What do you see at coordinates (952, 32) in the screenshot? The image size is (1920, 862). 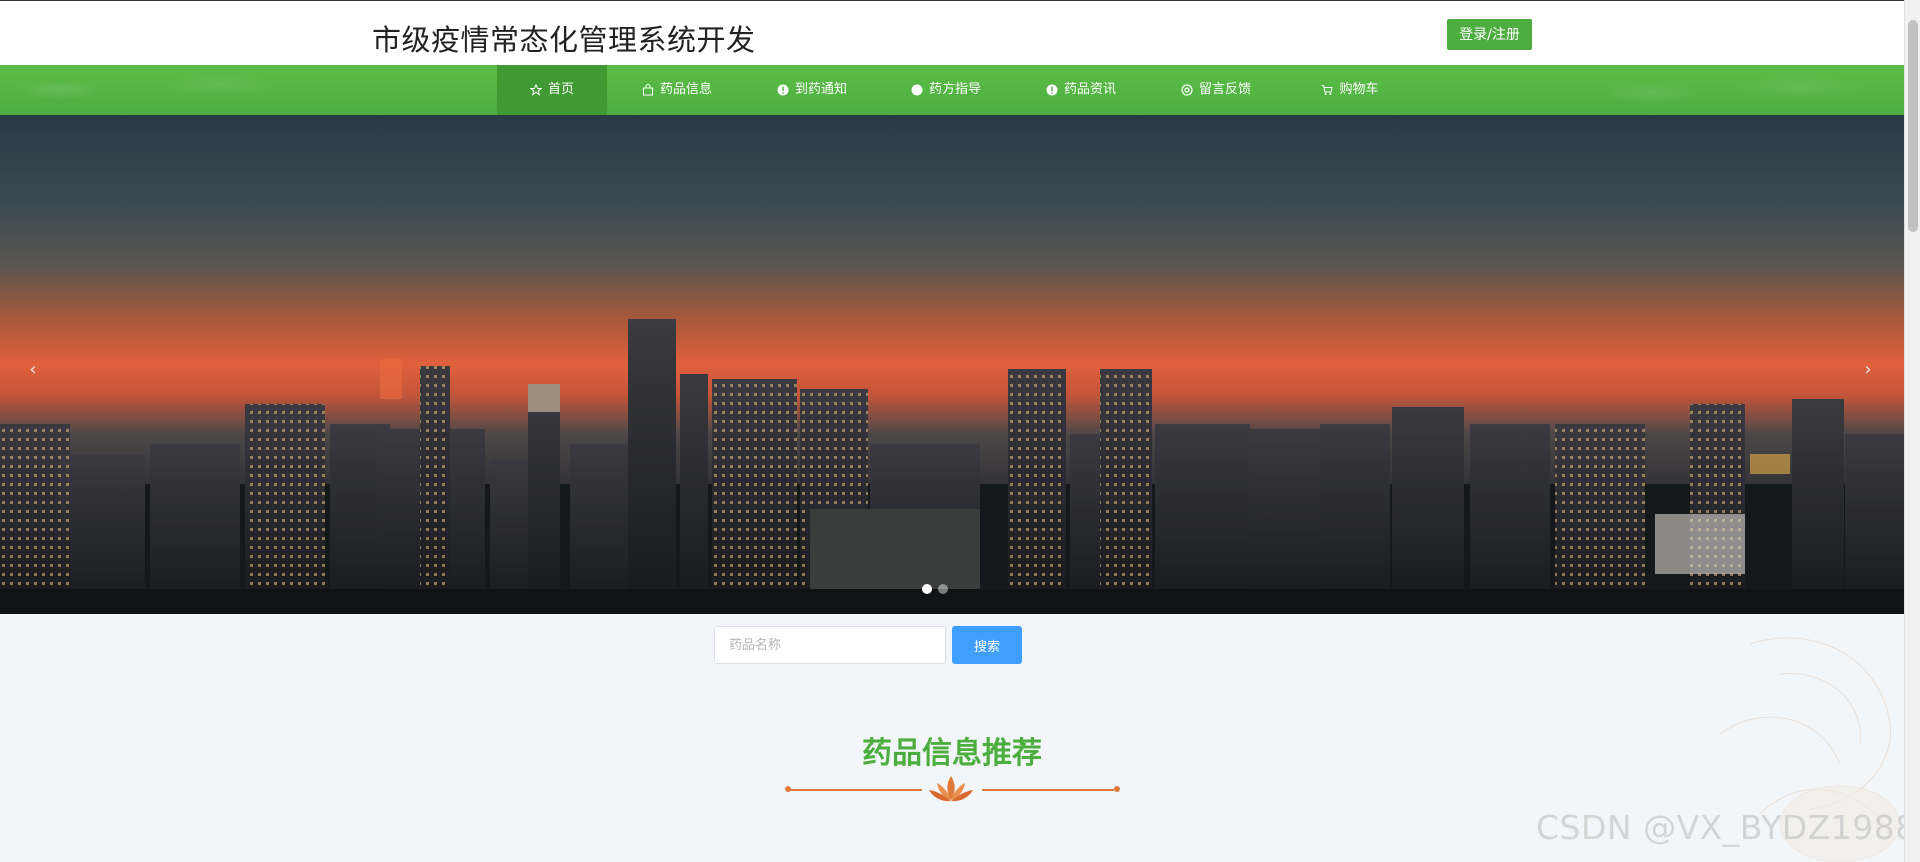 I see `header: 市级疫情常态化管理系统开发 登录/注册` at bounding box center [952, 32].